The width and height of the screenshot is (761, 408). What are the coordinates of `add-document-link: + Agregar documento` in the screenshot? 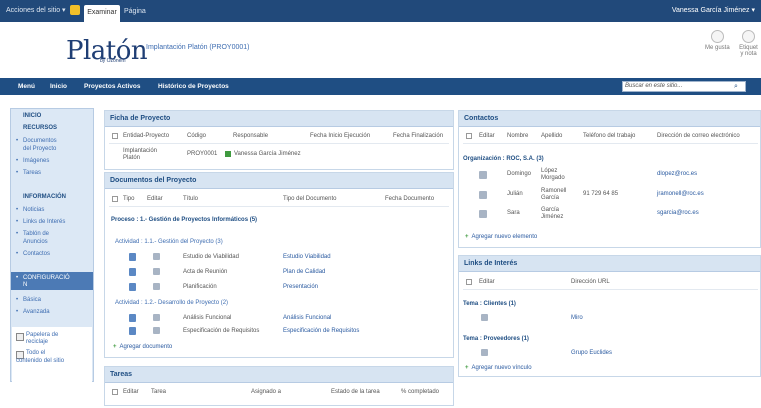 It's located at (142, 347).